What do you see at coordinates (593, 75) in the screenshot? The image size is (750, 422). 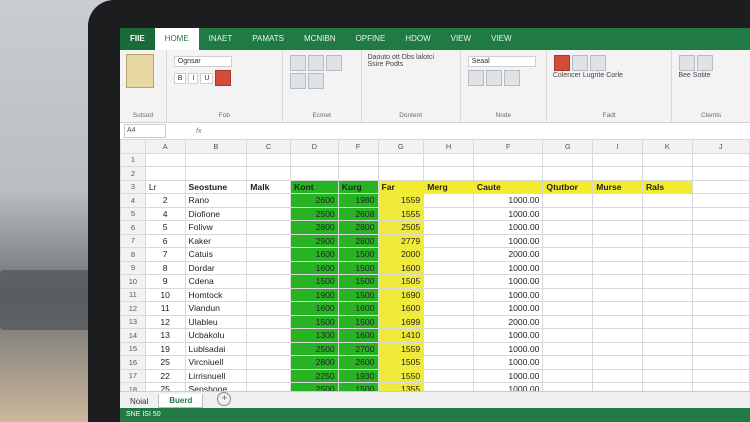 I see `cells-button-2: Lugrite` at bounding box center [593, 75].